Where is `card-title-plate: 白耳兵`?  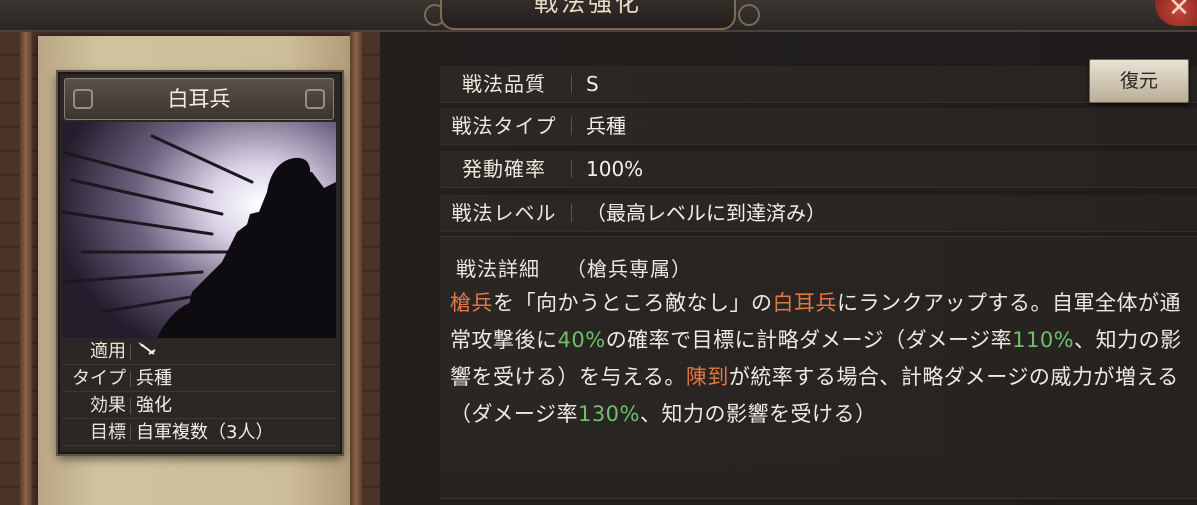 card-title-plate: 白耳兵 is located at coordinates (199, 99).